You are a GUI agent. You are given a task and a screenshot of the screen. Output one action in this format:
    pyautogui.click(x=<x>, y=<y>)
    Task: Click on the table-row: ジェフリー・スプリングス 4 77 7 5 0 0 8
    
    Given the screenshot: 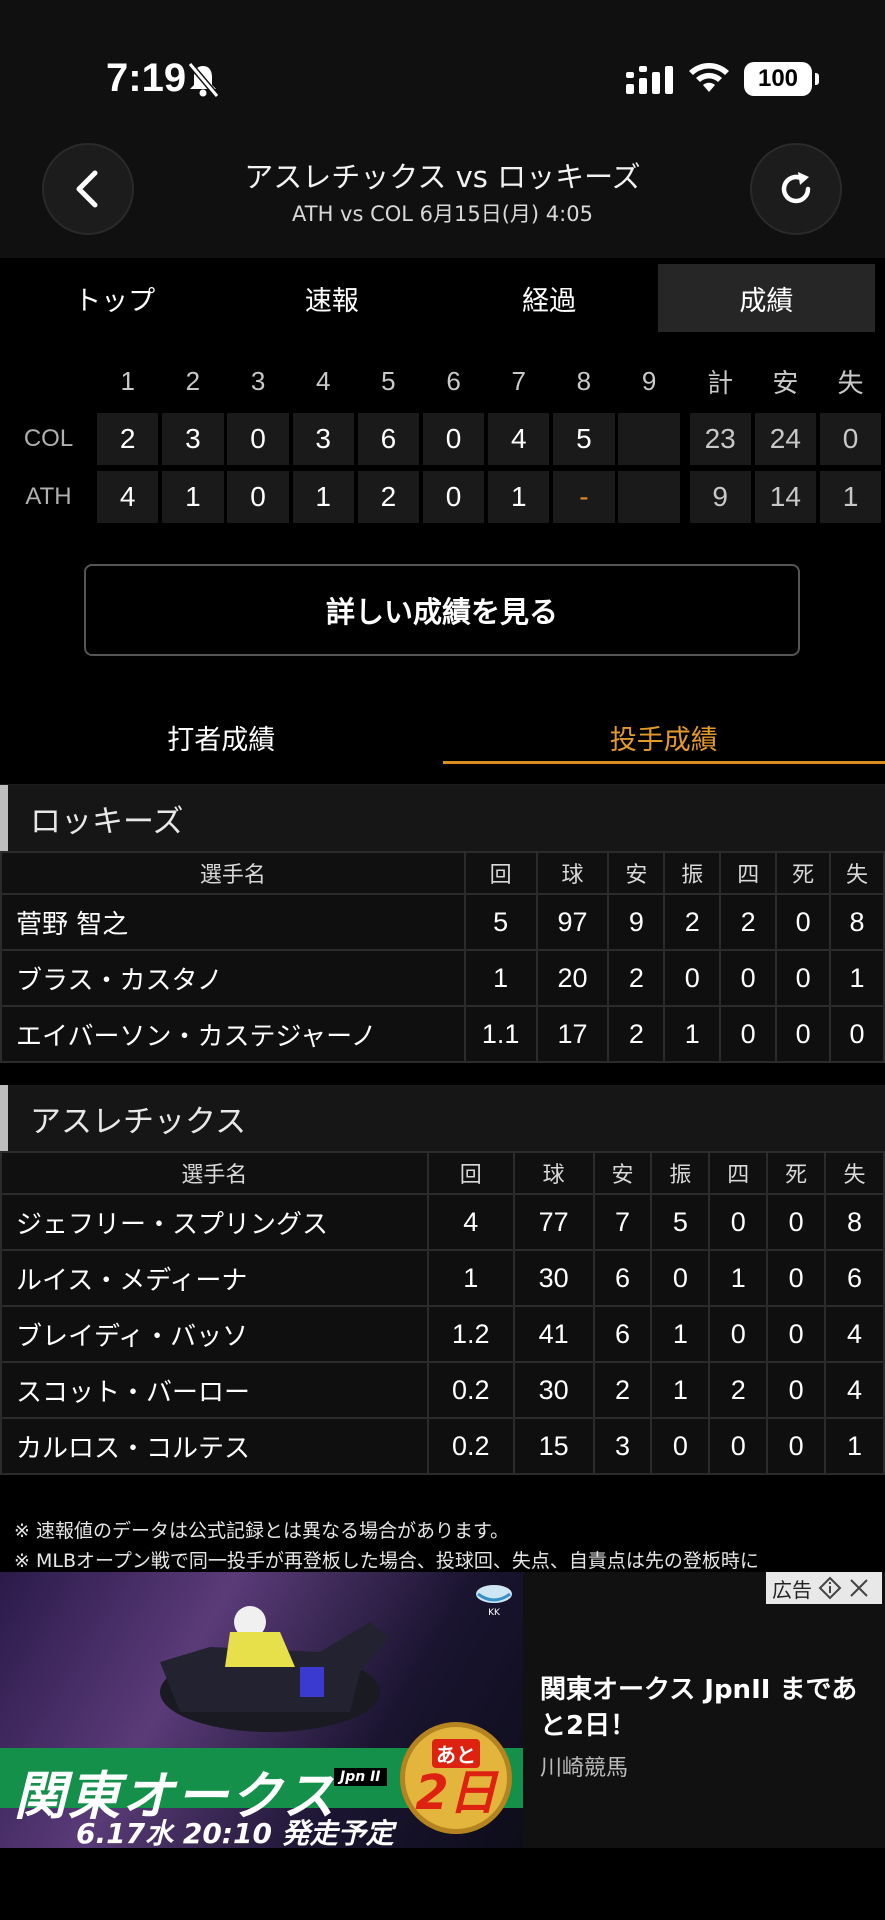 What is the action you would take?
    pyautogui.click(x=442, y=1222)
    